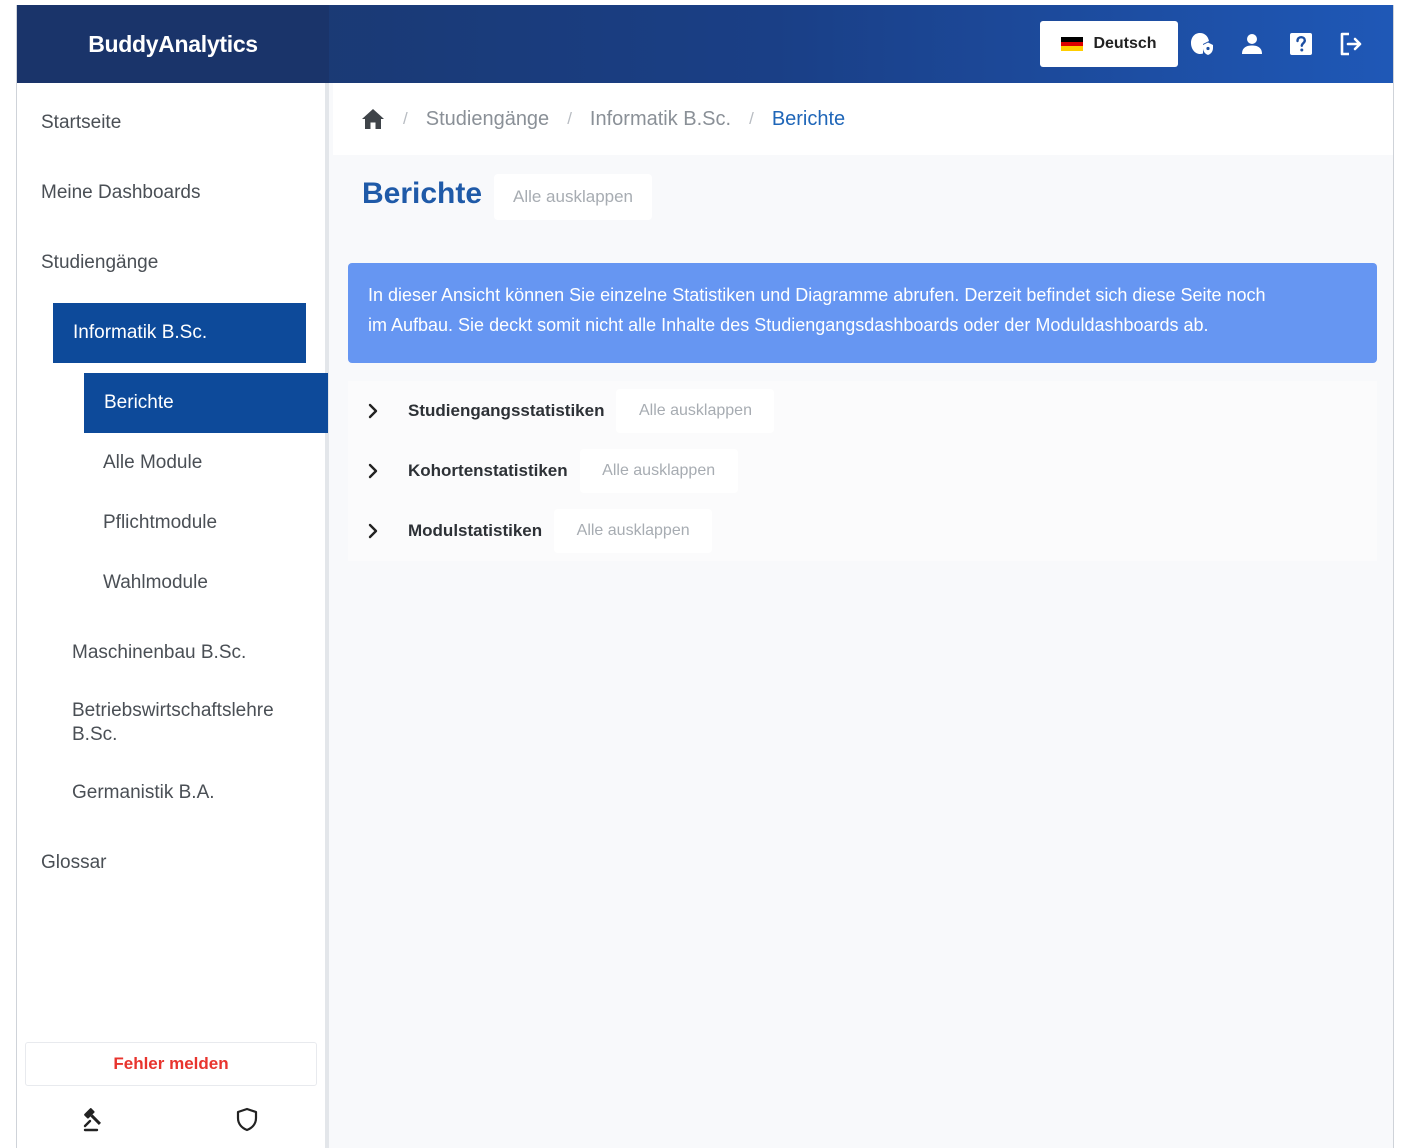  Describe the element at coordinates (573, 197) in the screenshot. I see `expand-all-button: Alle ausklappen` at that location.